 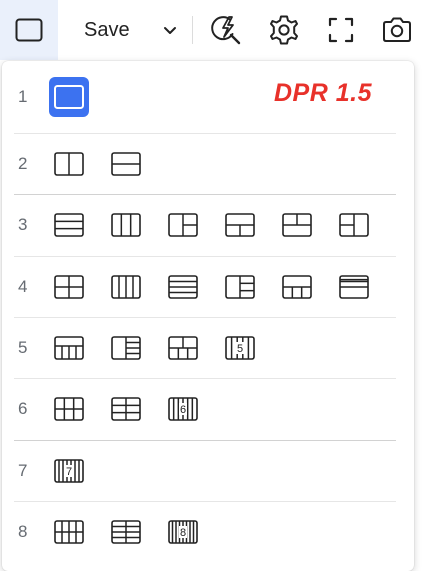 I want to click on layout-option-grid-2x2, so click(x=69, y=287).